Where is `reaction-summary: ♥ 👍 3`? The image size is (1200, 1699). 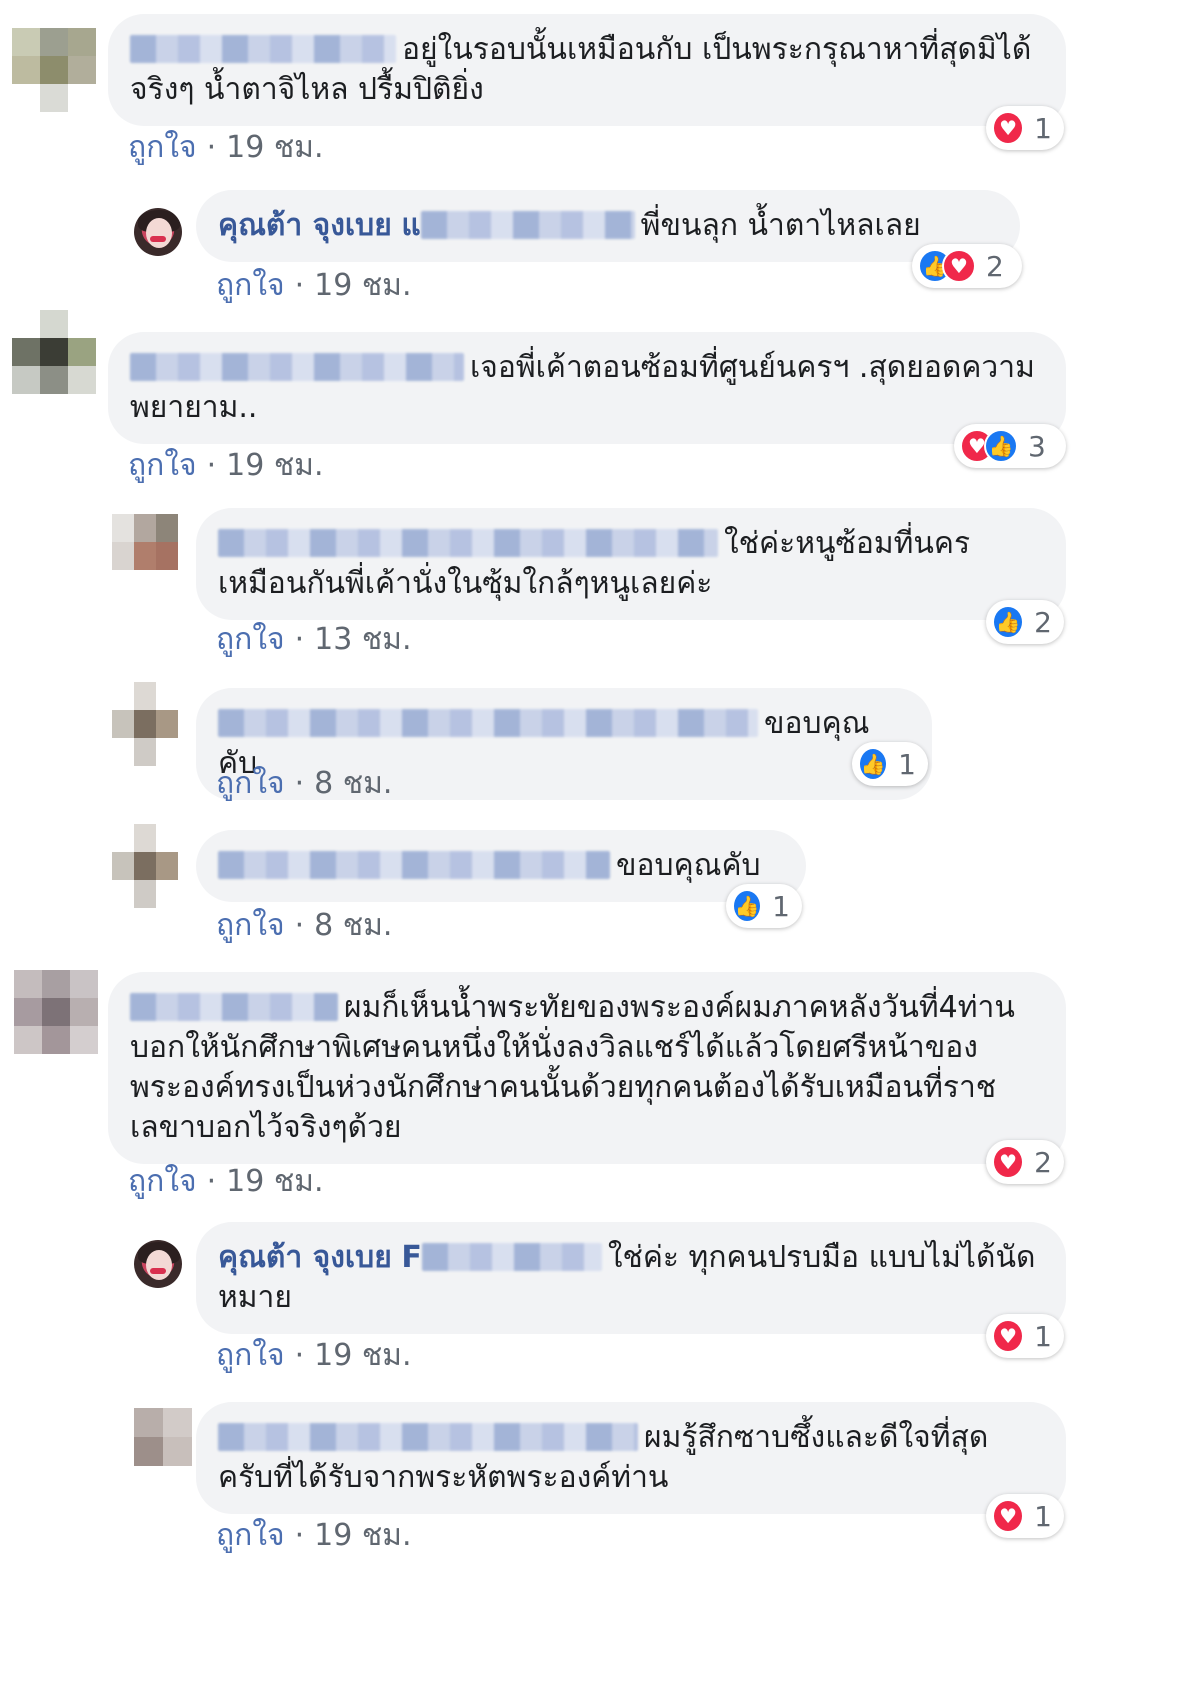 reaction-summary: ♥ 👍 3 is located at coordinates (1010, 446).